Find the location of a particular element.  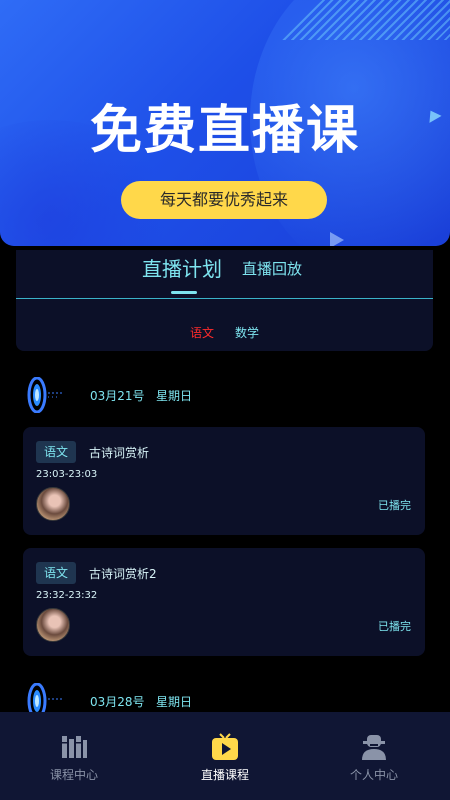

subject-filter-chinese: 语文 is located at coordinates (202, 332).